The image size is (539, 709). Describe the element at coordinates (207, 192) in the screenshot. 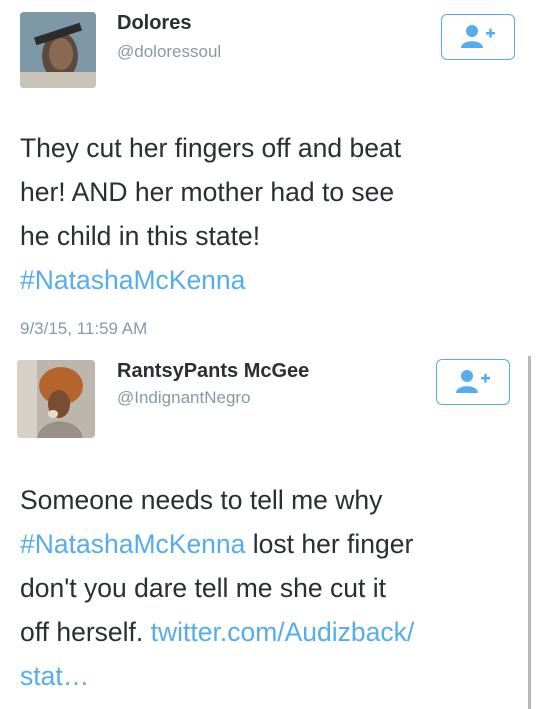

I see `tweet-text-line: her! AND her mother had to see` at that location.